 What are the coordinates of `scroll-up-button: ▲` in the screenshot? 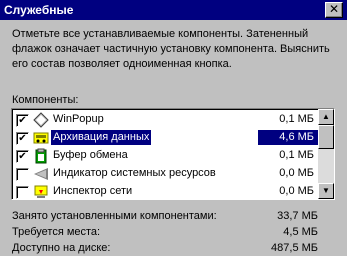 It's located at (326, 117).